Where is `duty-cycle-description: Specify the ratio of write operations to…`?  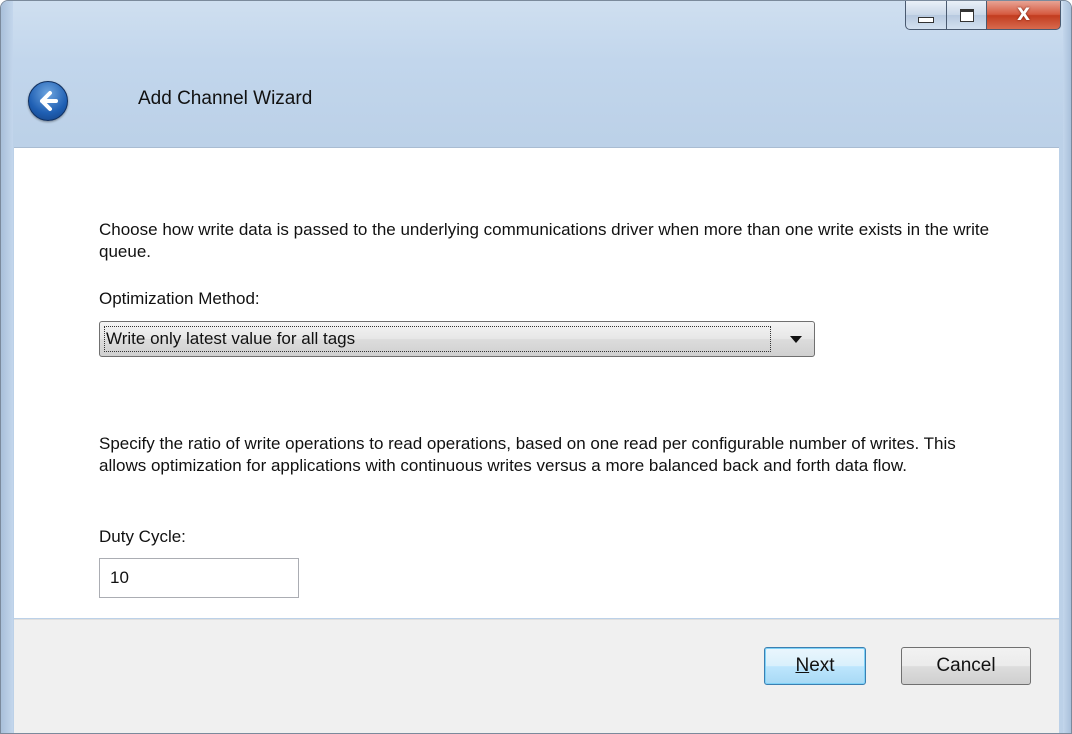
duty-cycle-description: Specify the ratio of write operations to… is located at coordinates (527, 454).